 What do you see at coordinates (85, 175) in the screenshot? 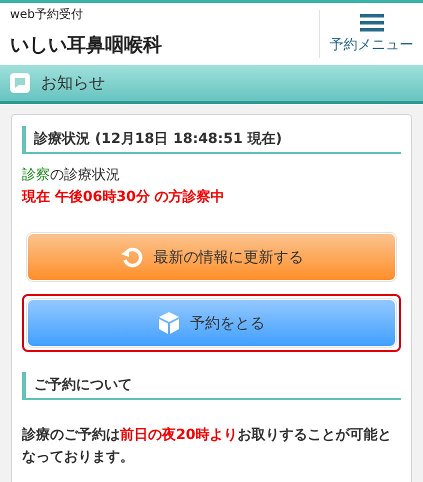
I see `status-label: の診療状況` at bounding box center [85, 175].